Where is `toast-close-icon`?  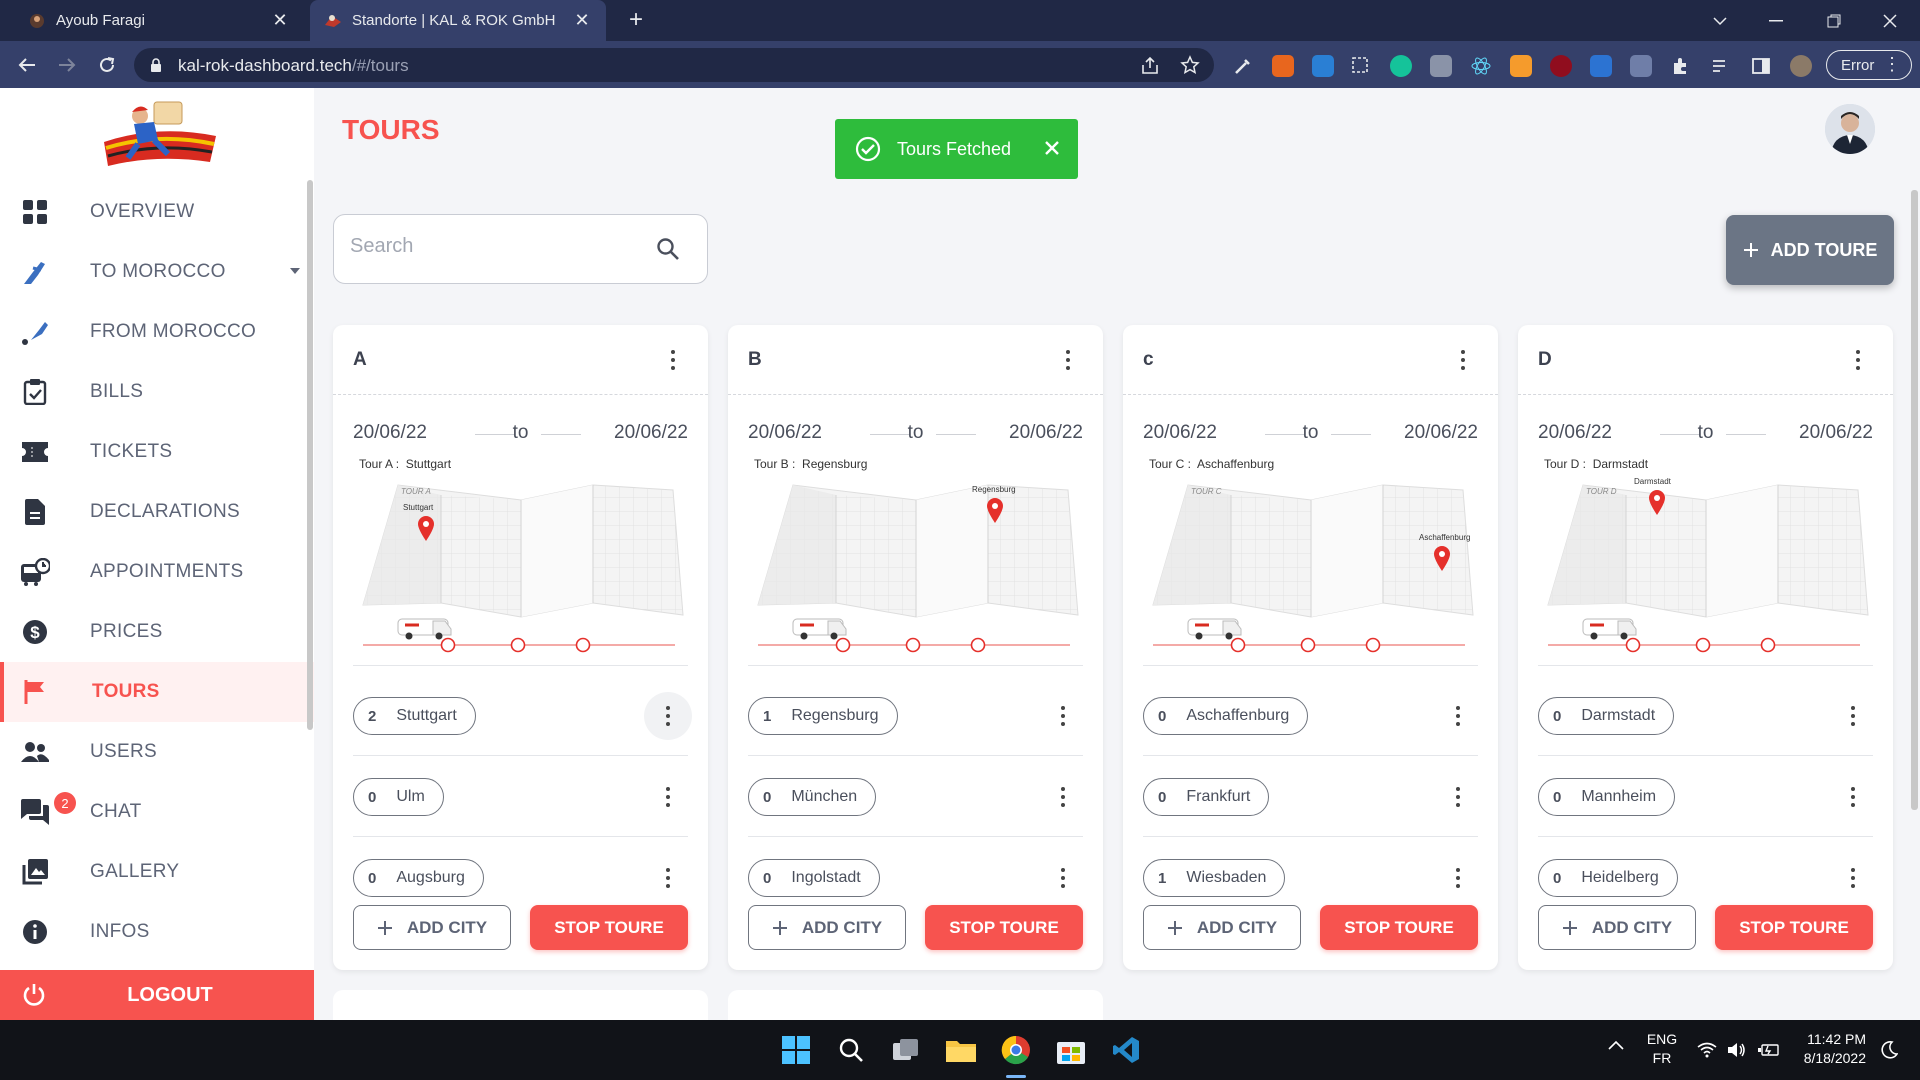 toast-close-icon is located at coordinates (1052, 148).